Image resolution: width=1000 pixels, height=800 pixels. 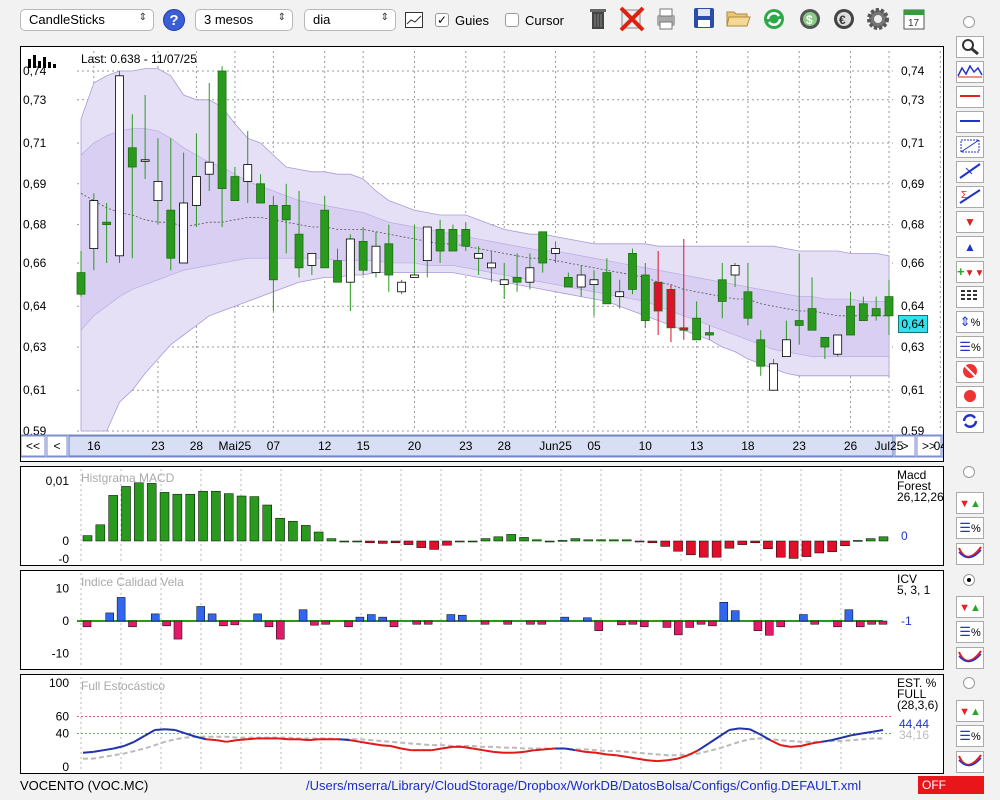 What do you see at coordinates (350, 20) in the screenshot?
I see `interval-select: dia ⇕` at bounding box center [350, 20].